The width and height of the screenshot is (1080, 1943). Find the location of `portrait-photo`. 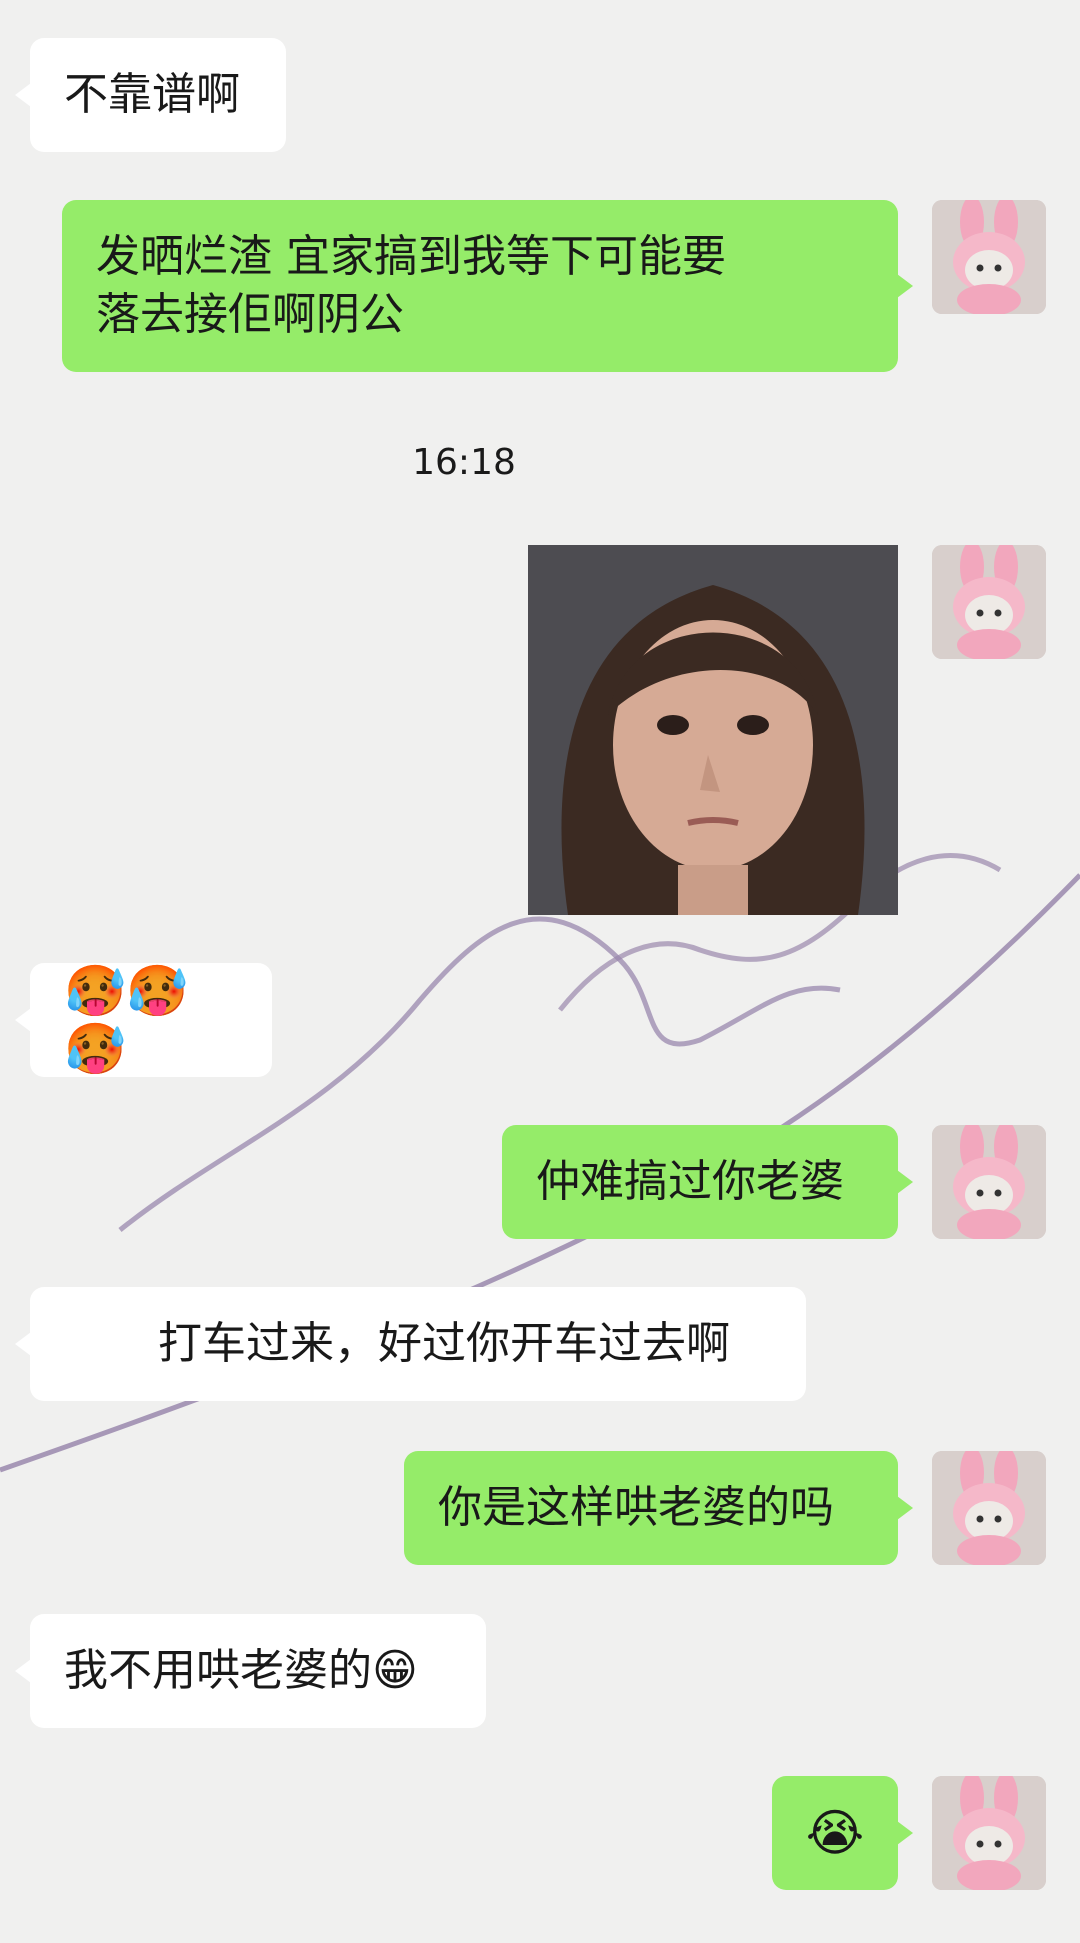

portrait-photo is located at coordinates (713, 730).